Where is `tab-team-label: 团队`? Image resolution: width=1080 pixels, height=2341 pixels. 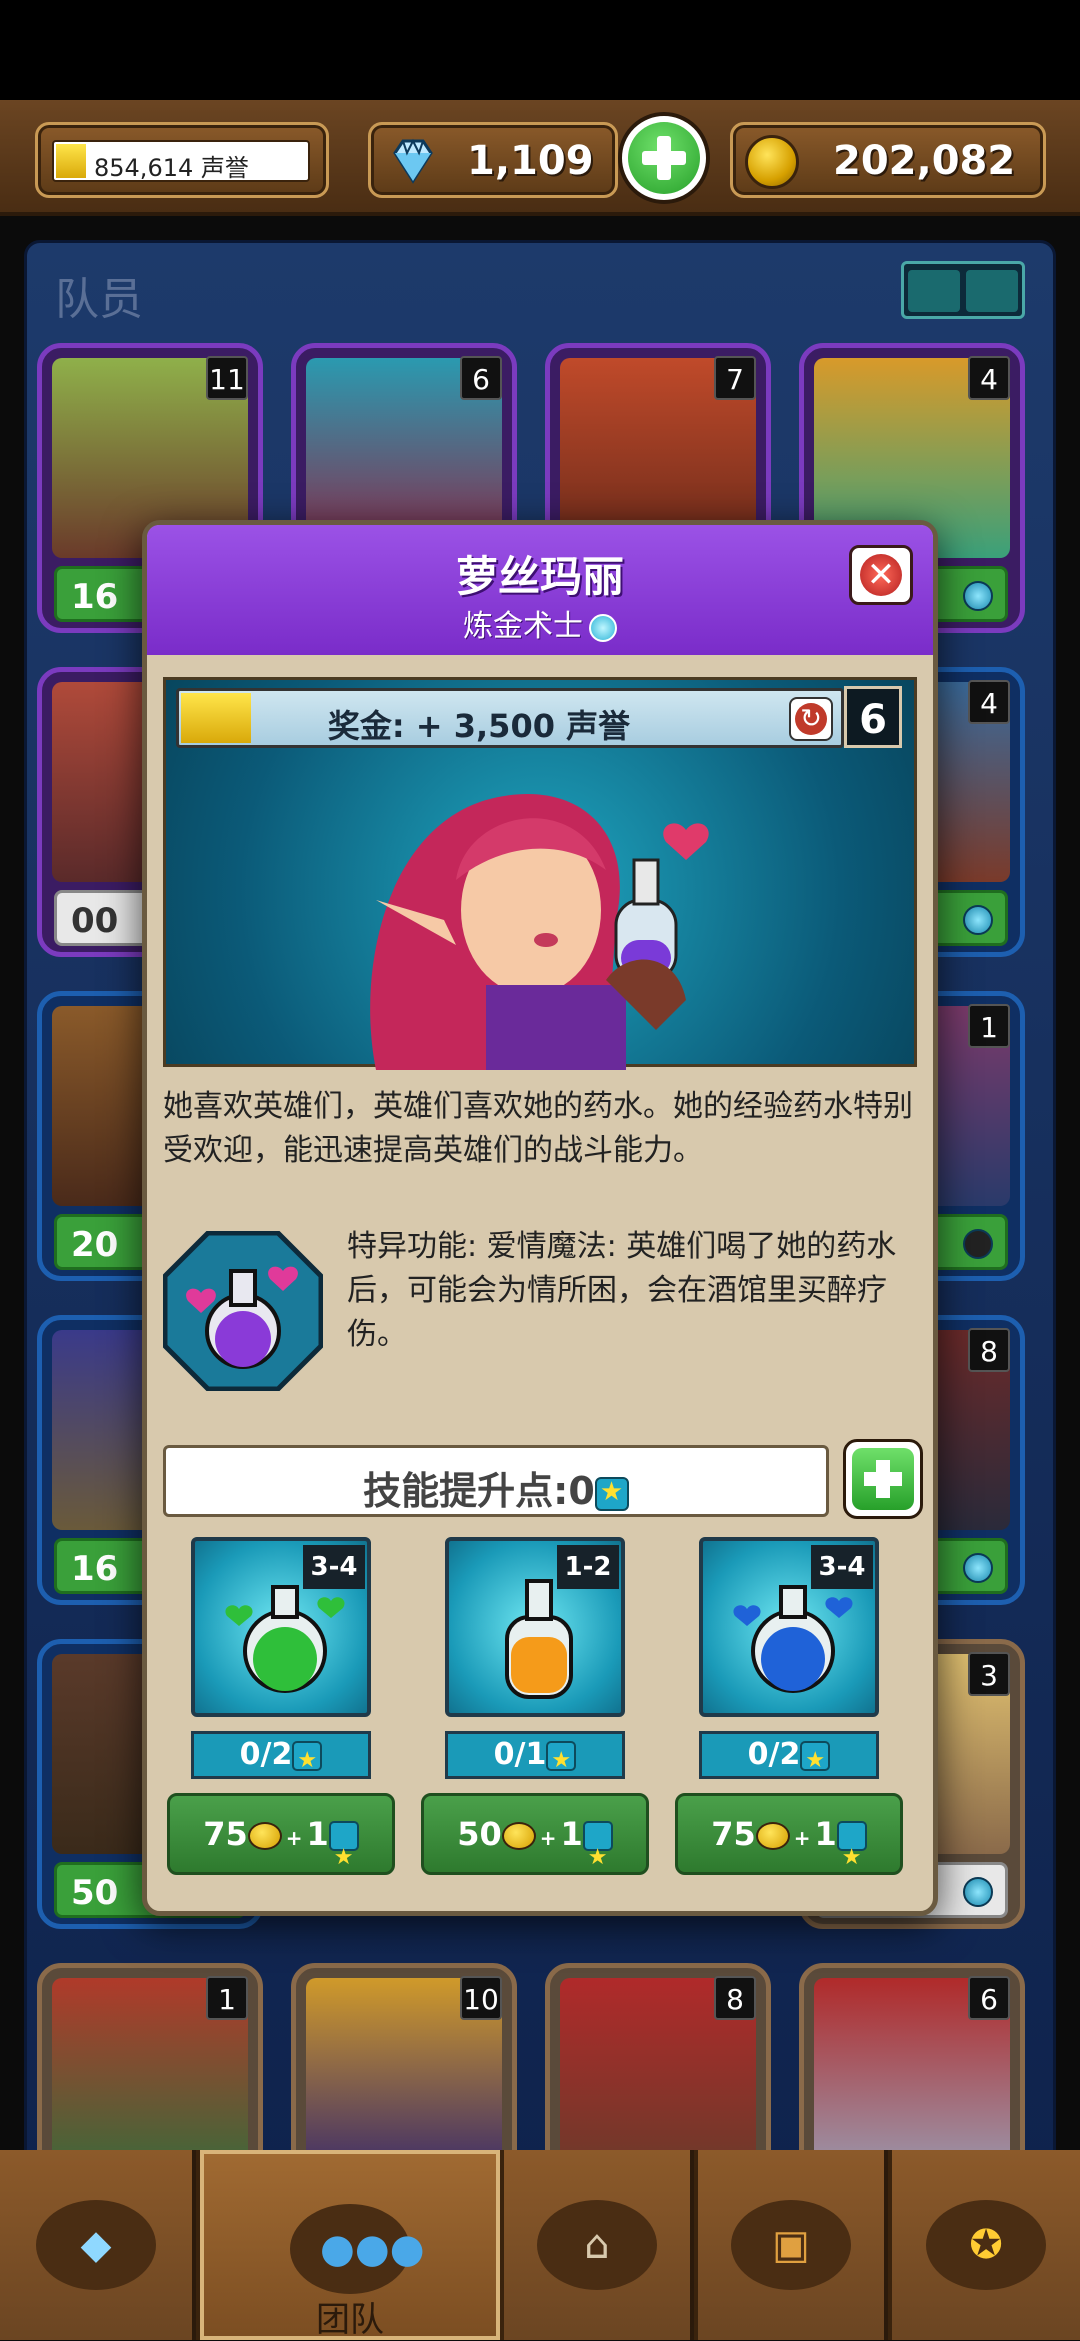
tab-team-label: 团队 is located at coordinates (350, 2320).